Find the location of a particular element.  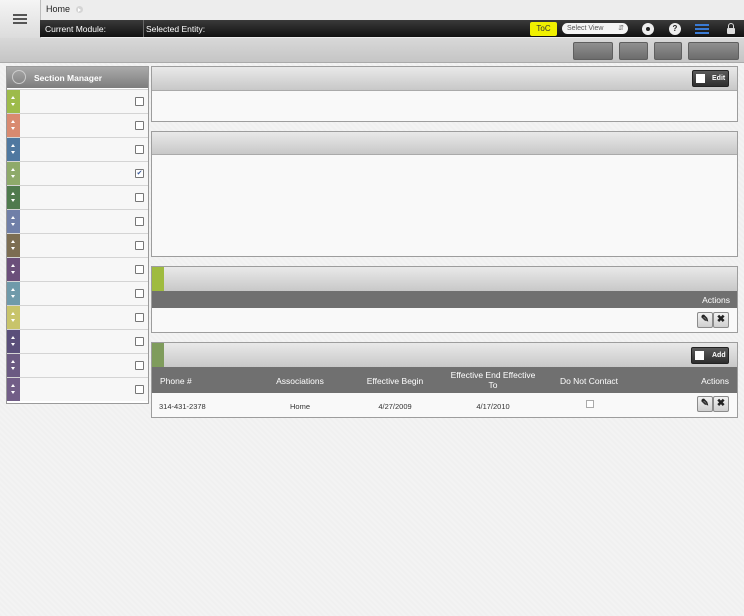

col-do-not-contact: Do Not Contact is located at coordinates (589, 381).